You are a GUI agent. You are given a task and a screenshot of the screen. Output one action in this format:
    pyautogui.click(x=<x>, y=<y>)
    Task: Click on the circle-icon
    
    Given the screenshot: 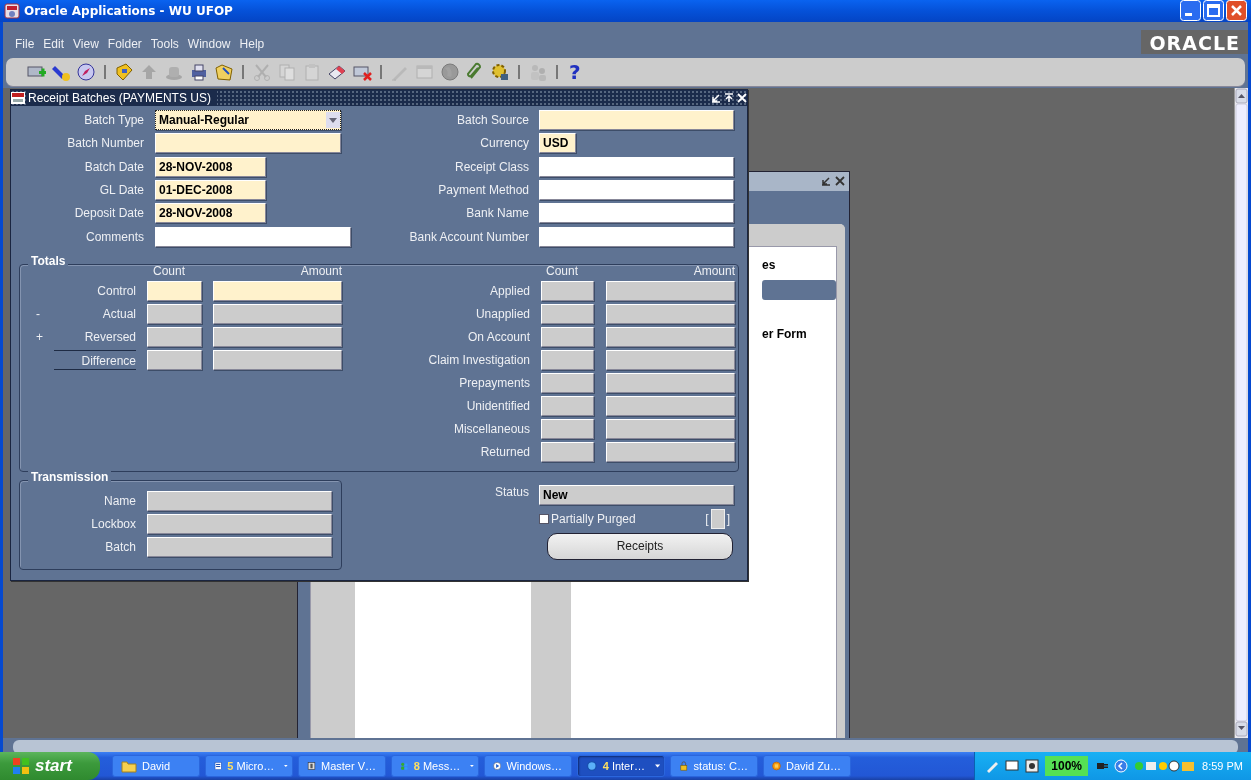 What is the action you would take?
    pyautogui.click(x=776, y=766)
    